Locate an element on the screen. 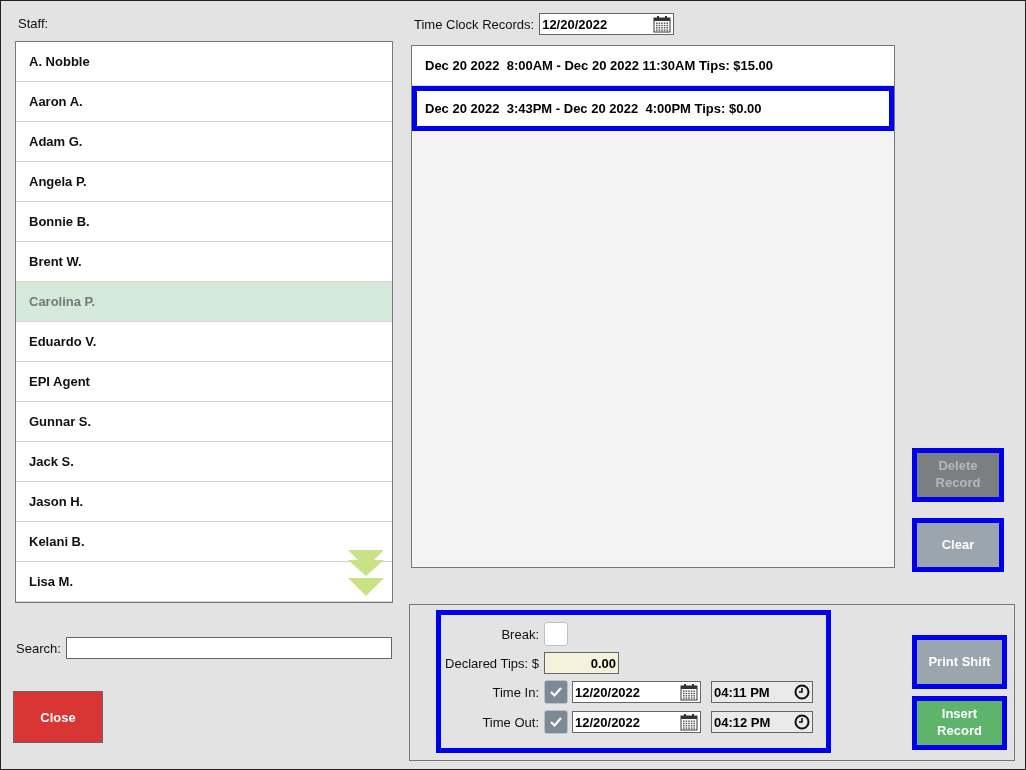  record-item: Dec 20 2022 3:43PM - Dec 20 2022 4:00PM Tips: $0.00 is located at coordinates (653, 108).